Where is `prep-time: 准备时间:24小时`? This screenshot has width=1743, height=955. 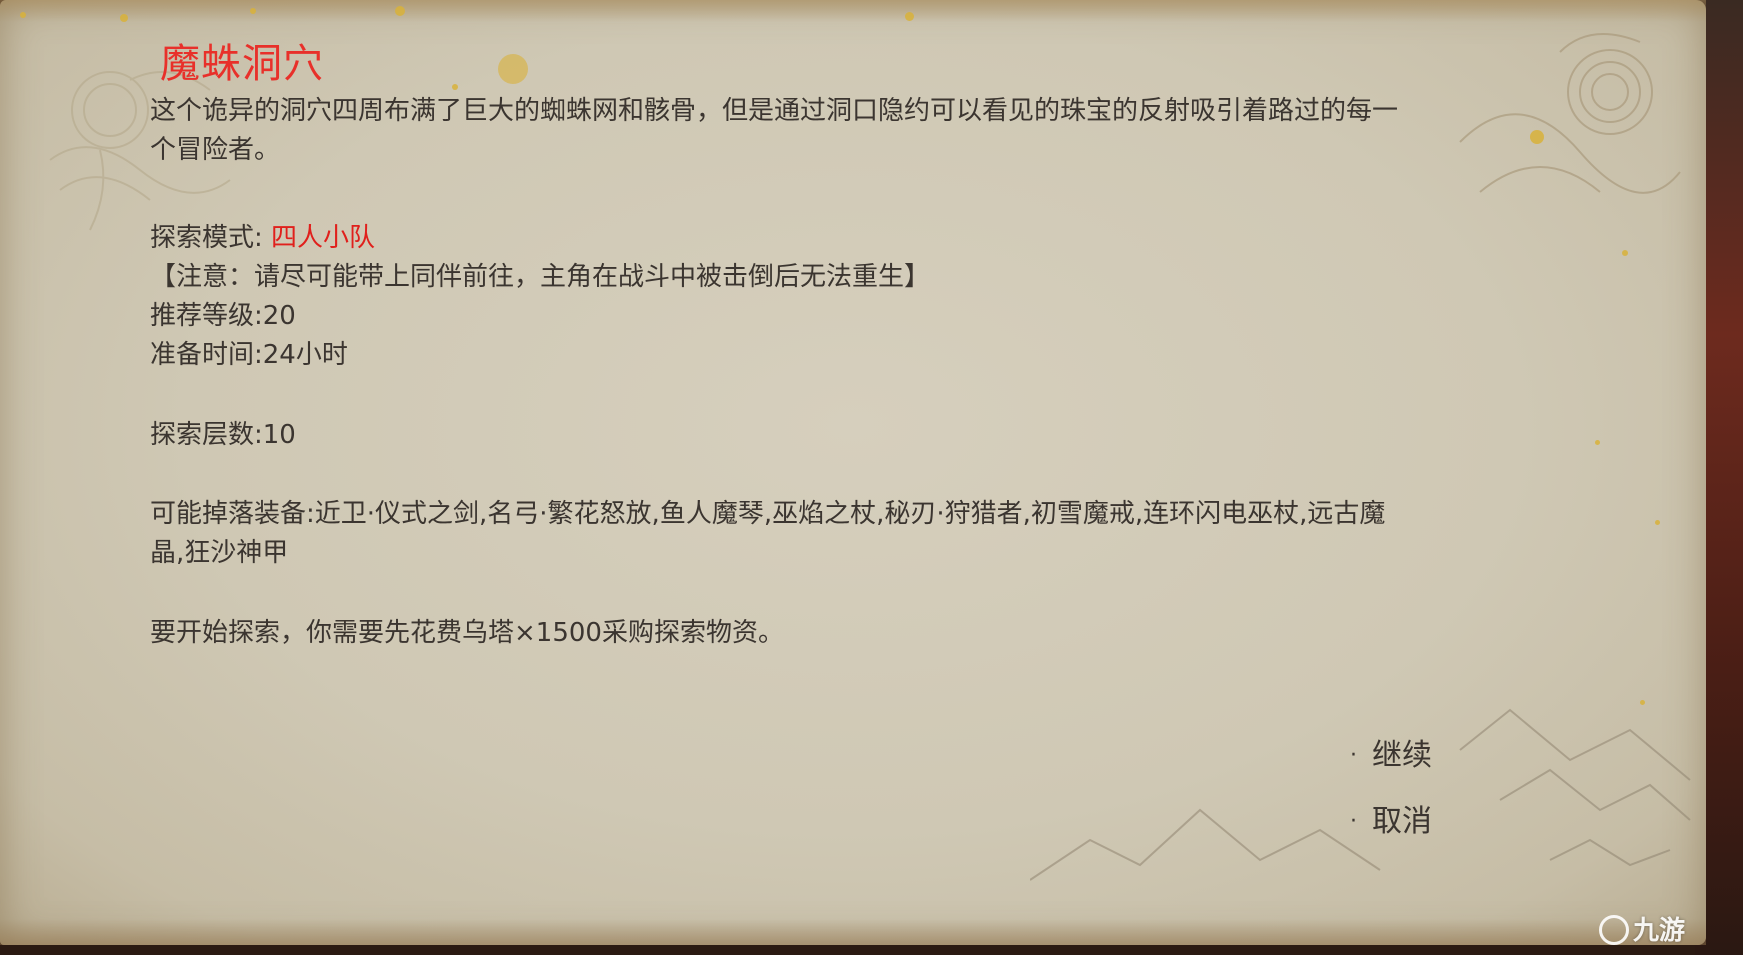
prep-time: 准备时间:24小时 is located at coordinates (249, 355).